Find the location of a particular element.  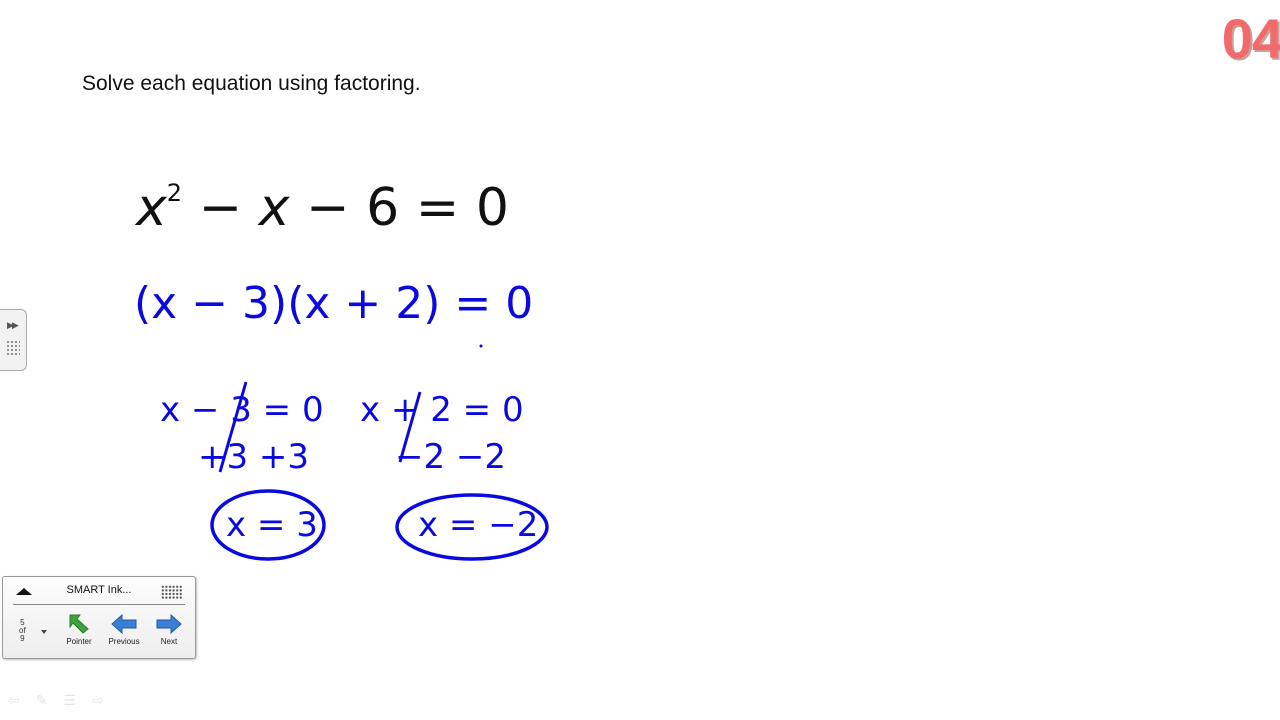

pointer-button: Pointer is located at coordinates (79, 629).